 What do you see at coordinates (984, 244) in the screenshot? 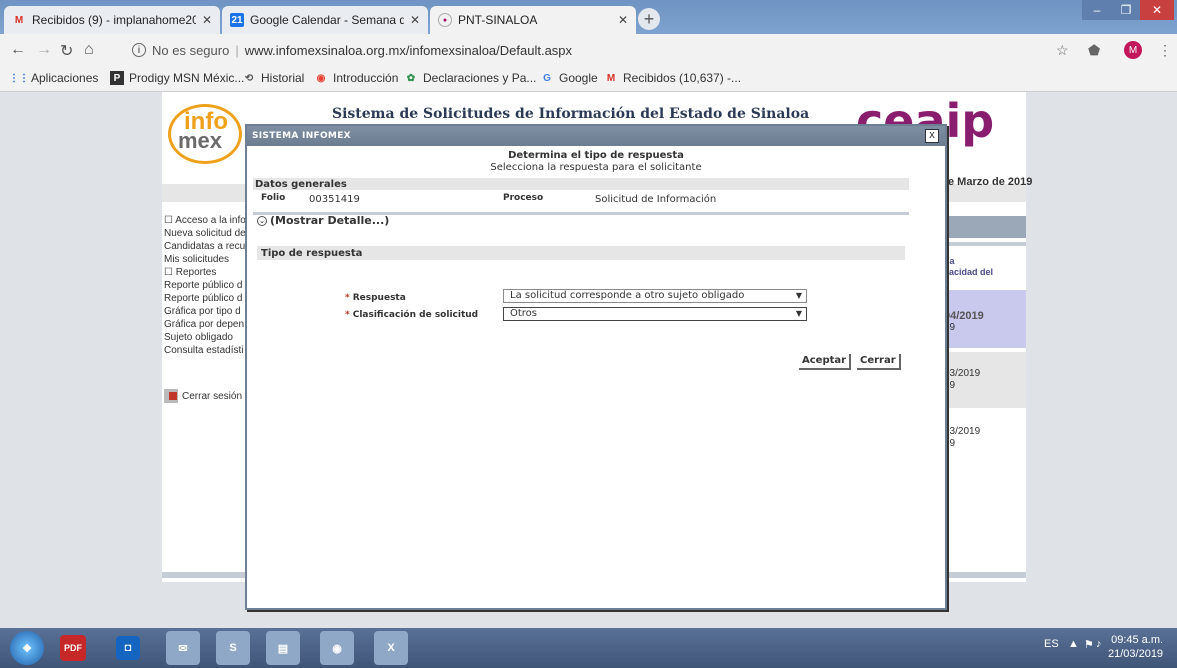
I see `table-subheader-bar` at bounding box center [984, 244].